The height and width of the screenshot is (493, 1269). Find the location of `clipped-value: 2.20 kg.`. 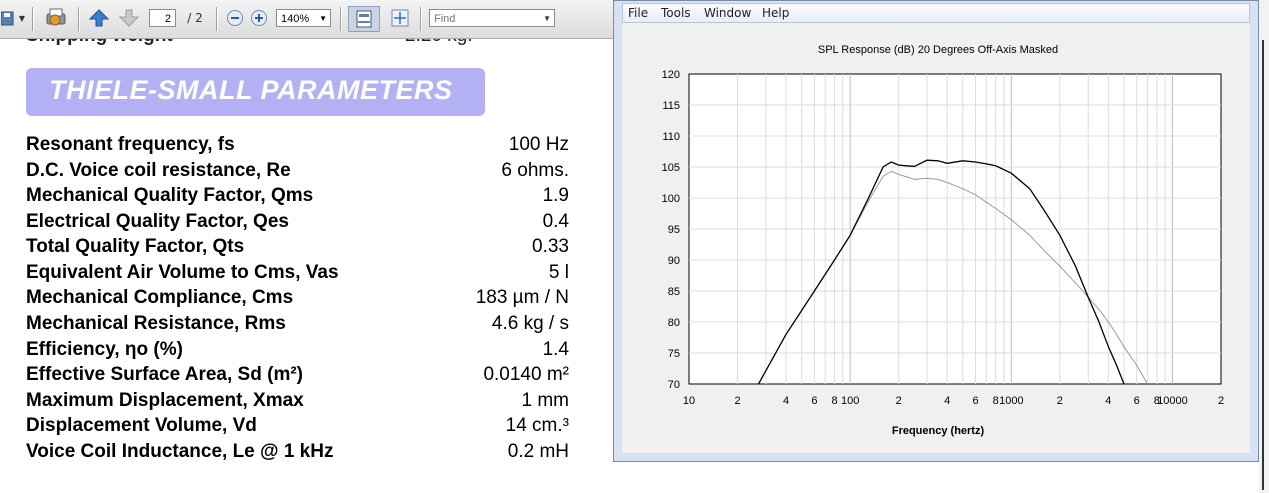

clipped-value: 2.20 kg. is located at coordinates (439, 43).